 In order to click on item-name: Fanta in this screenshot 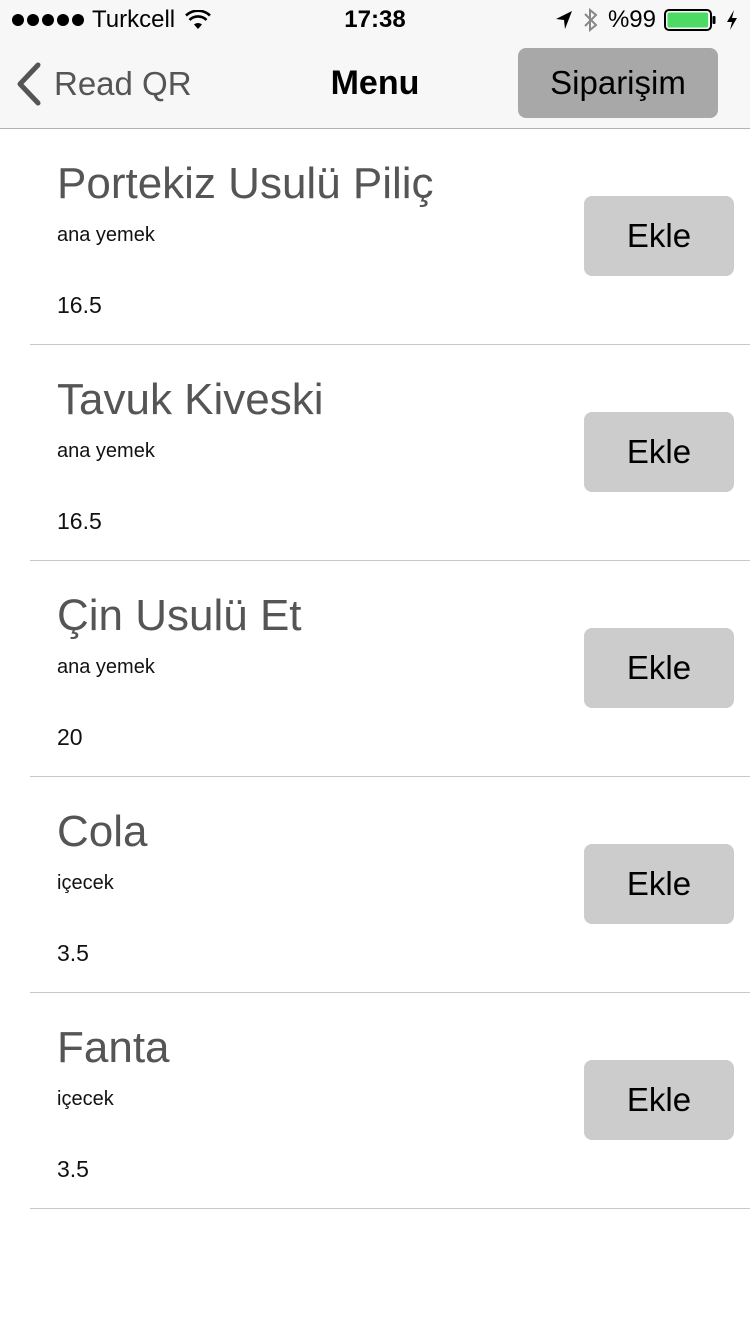, I will do `click(113, 1047)`.